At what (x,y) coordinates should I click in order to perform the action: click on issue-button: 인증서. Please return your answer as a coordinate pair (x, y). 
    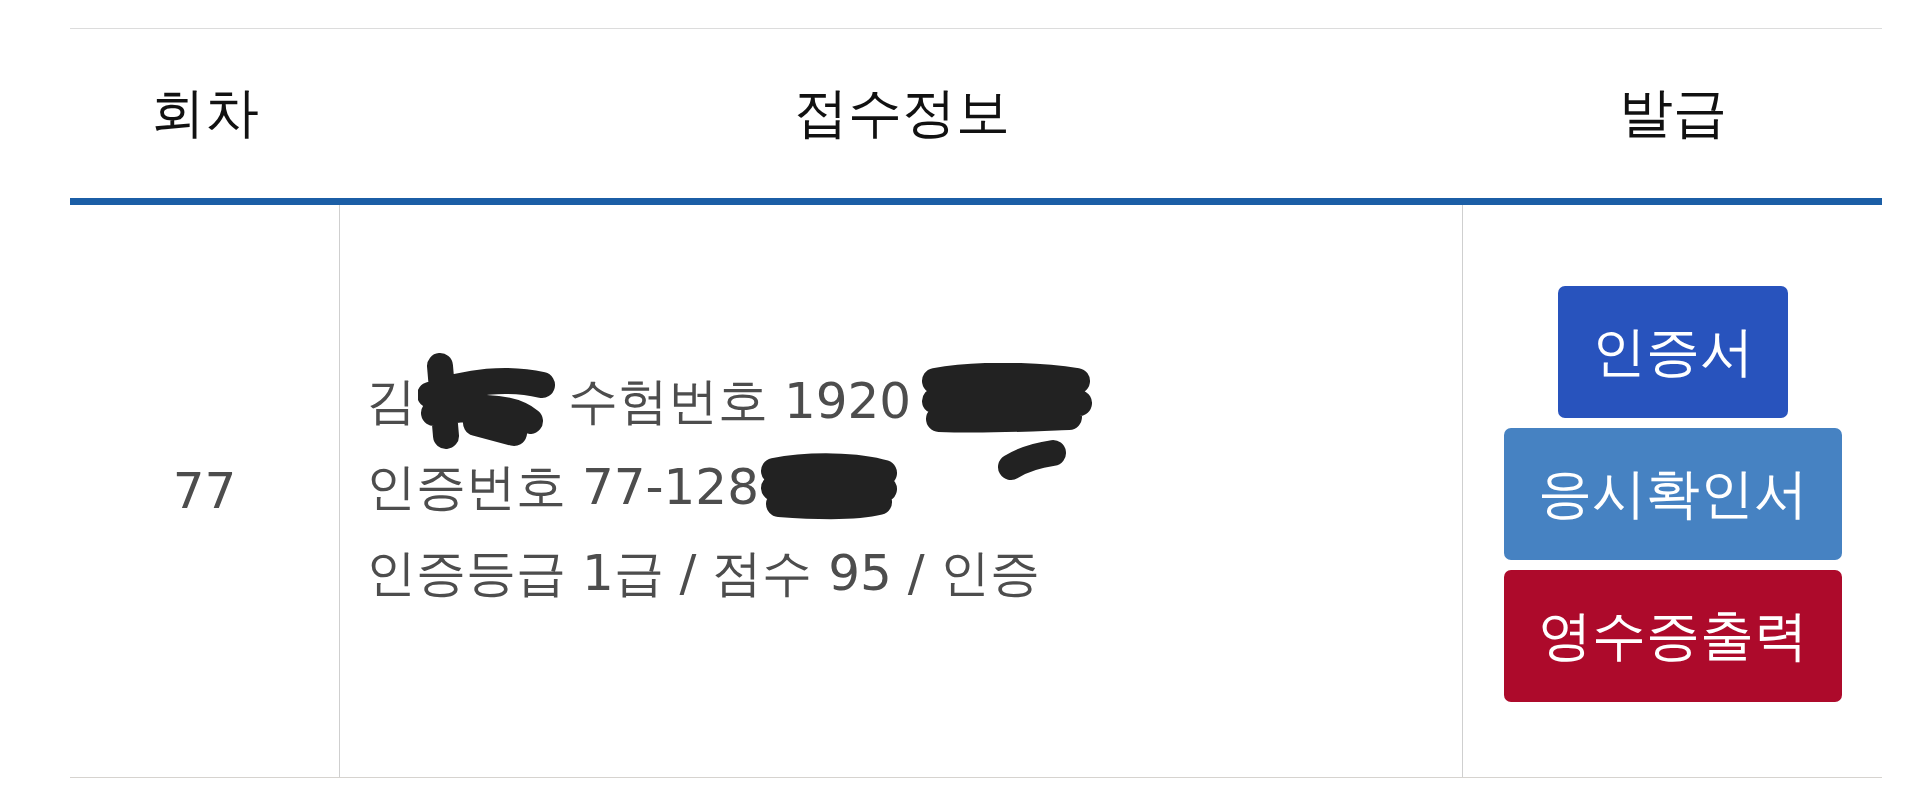
    Looking at the image, I should click on (1672, 352).